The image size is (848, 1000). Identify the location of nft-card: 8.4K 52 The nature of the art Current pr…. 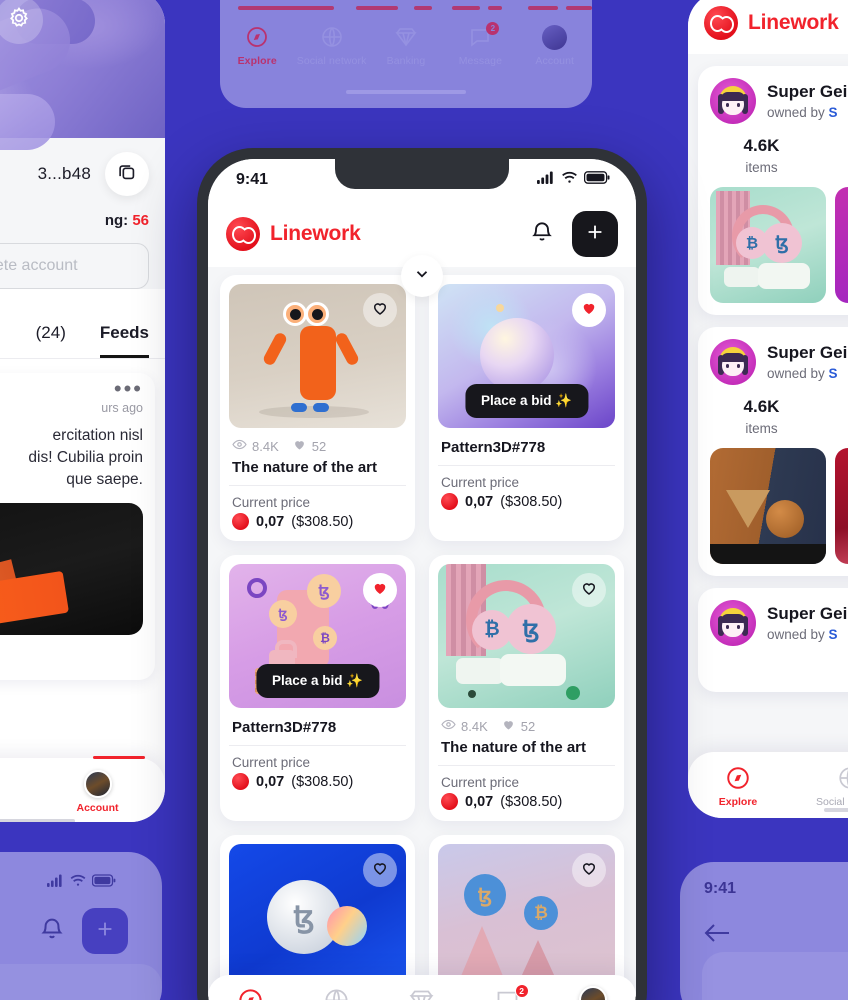
(317, 408).